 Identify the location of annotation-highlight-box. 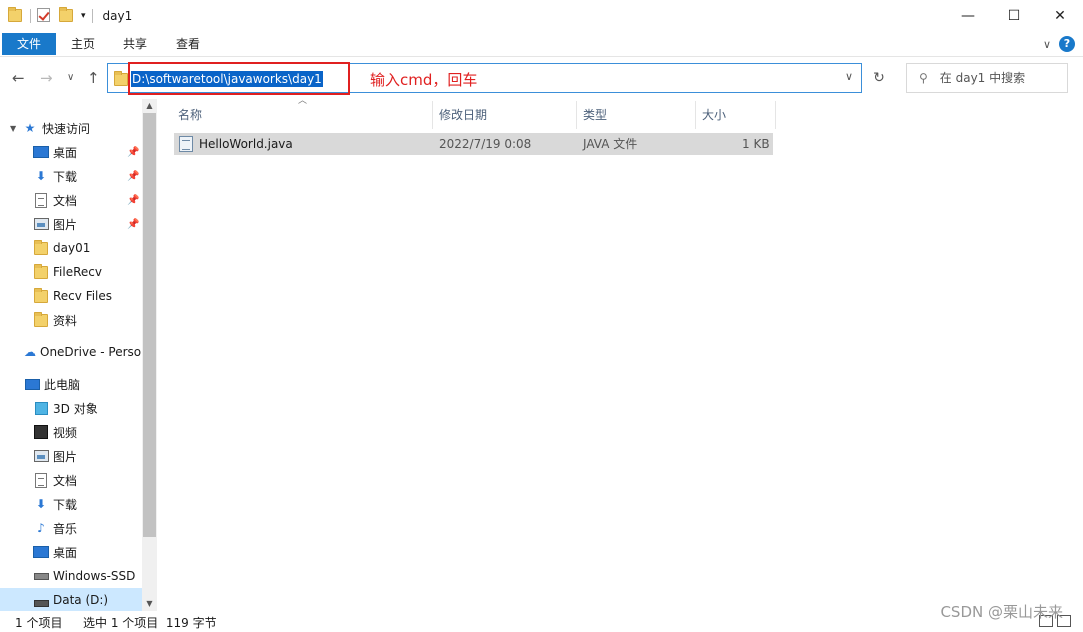
(239, 78).